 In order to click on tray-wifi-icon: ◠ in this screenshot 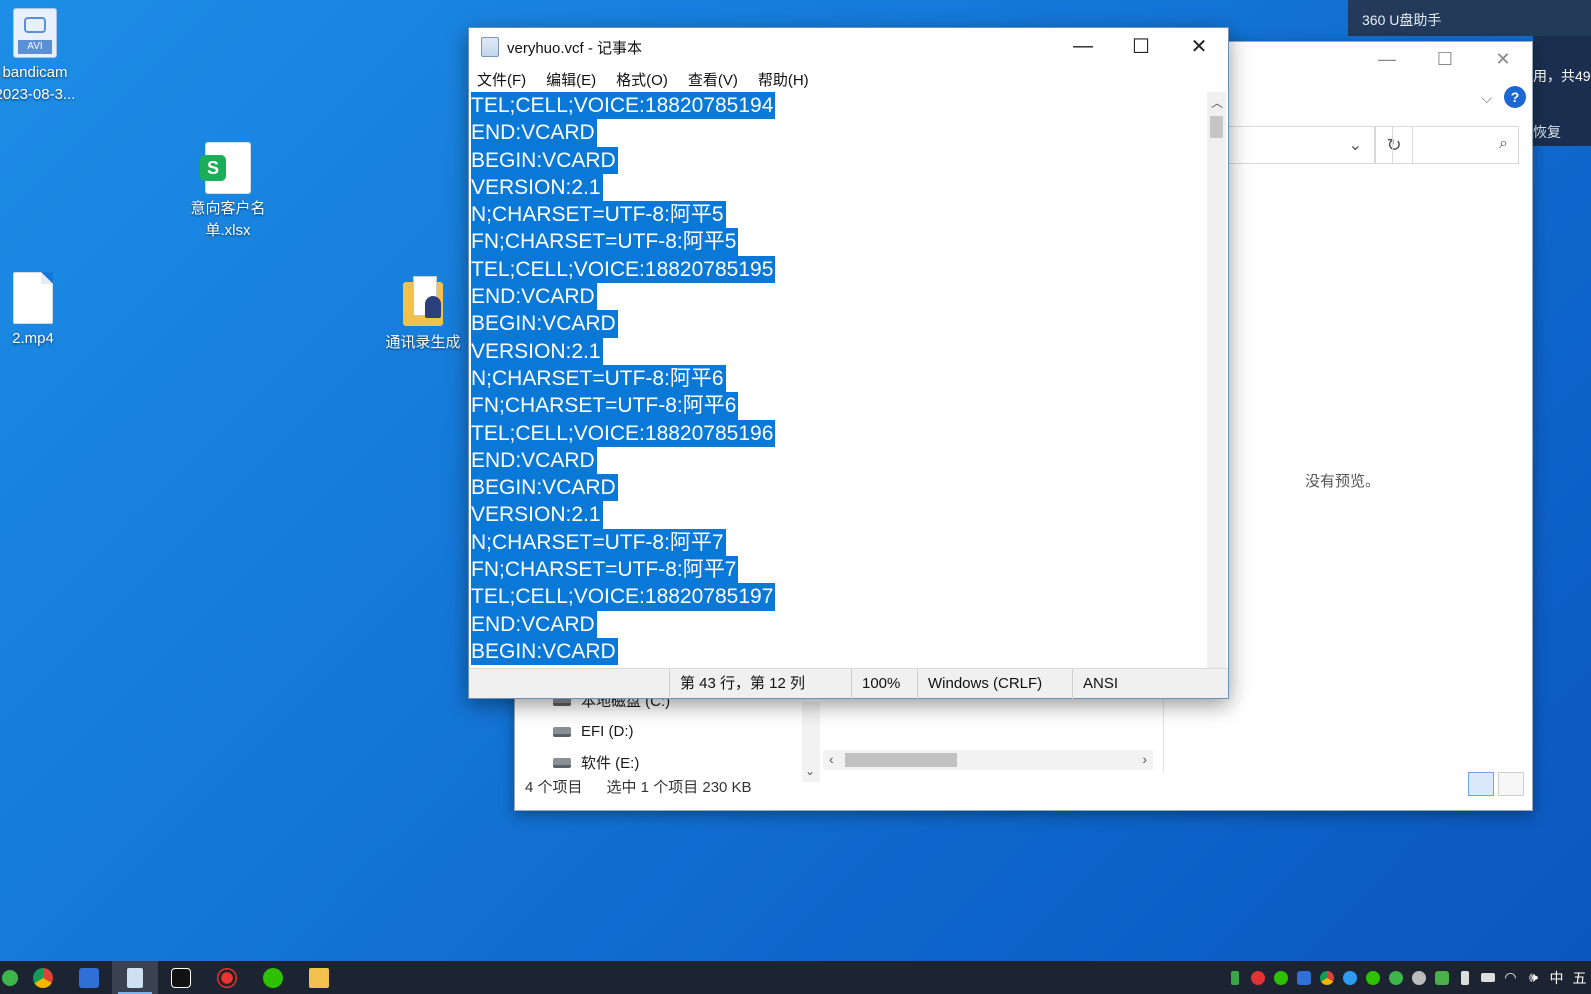, I will do `click(1510, 977)`.